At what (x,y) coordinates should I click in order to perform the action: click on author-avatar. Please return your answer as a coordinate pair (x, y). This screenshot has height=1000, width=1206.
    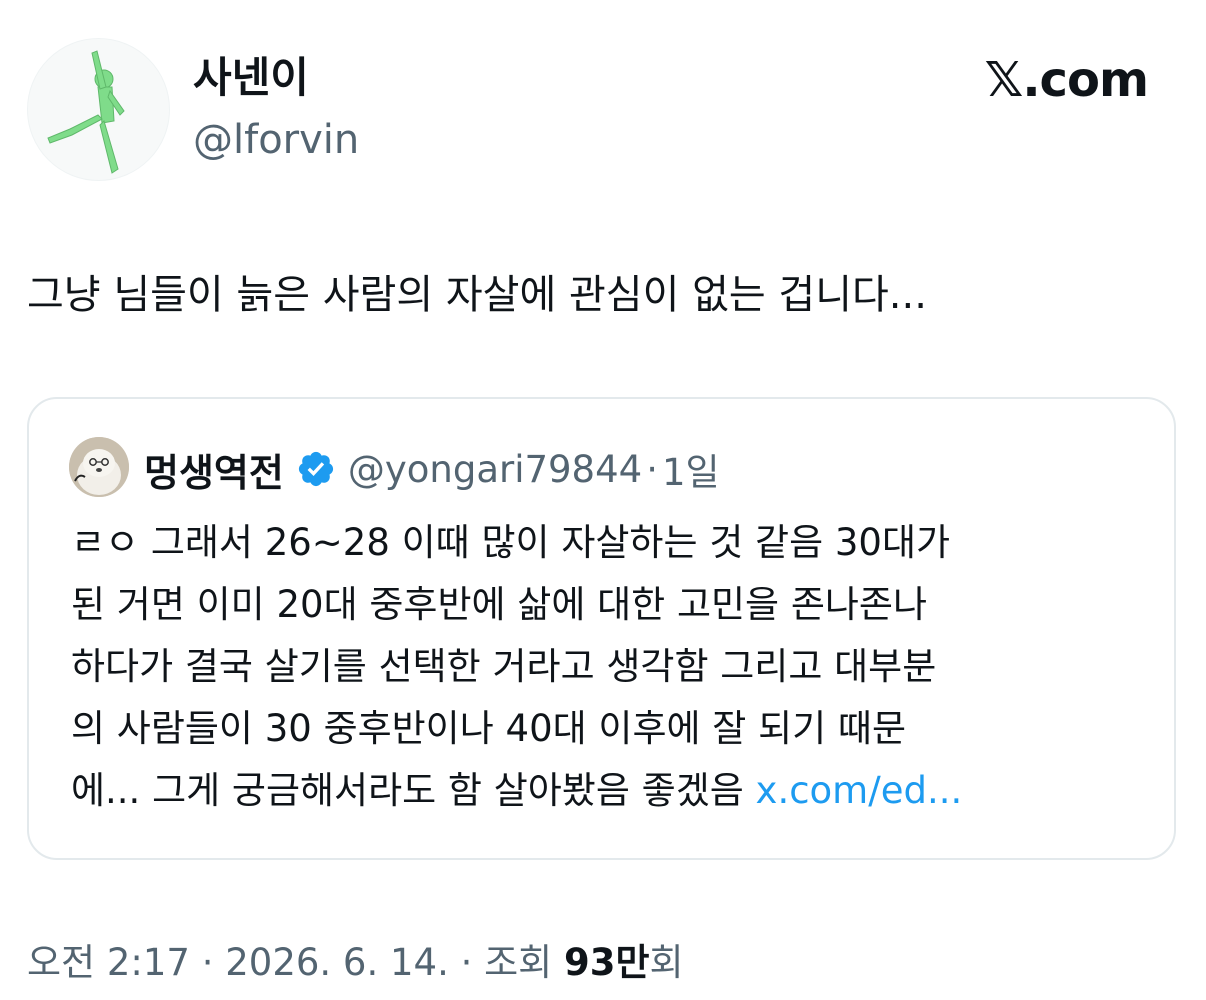
    Looking at the image, I should click on (98, 109).